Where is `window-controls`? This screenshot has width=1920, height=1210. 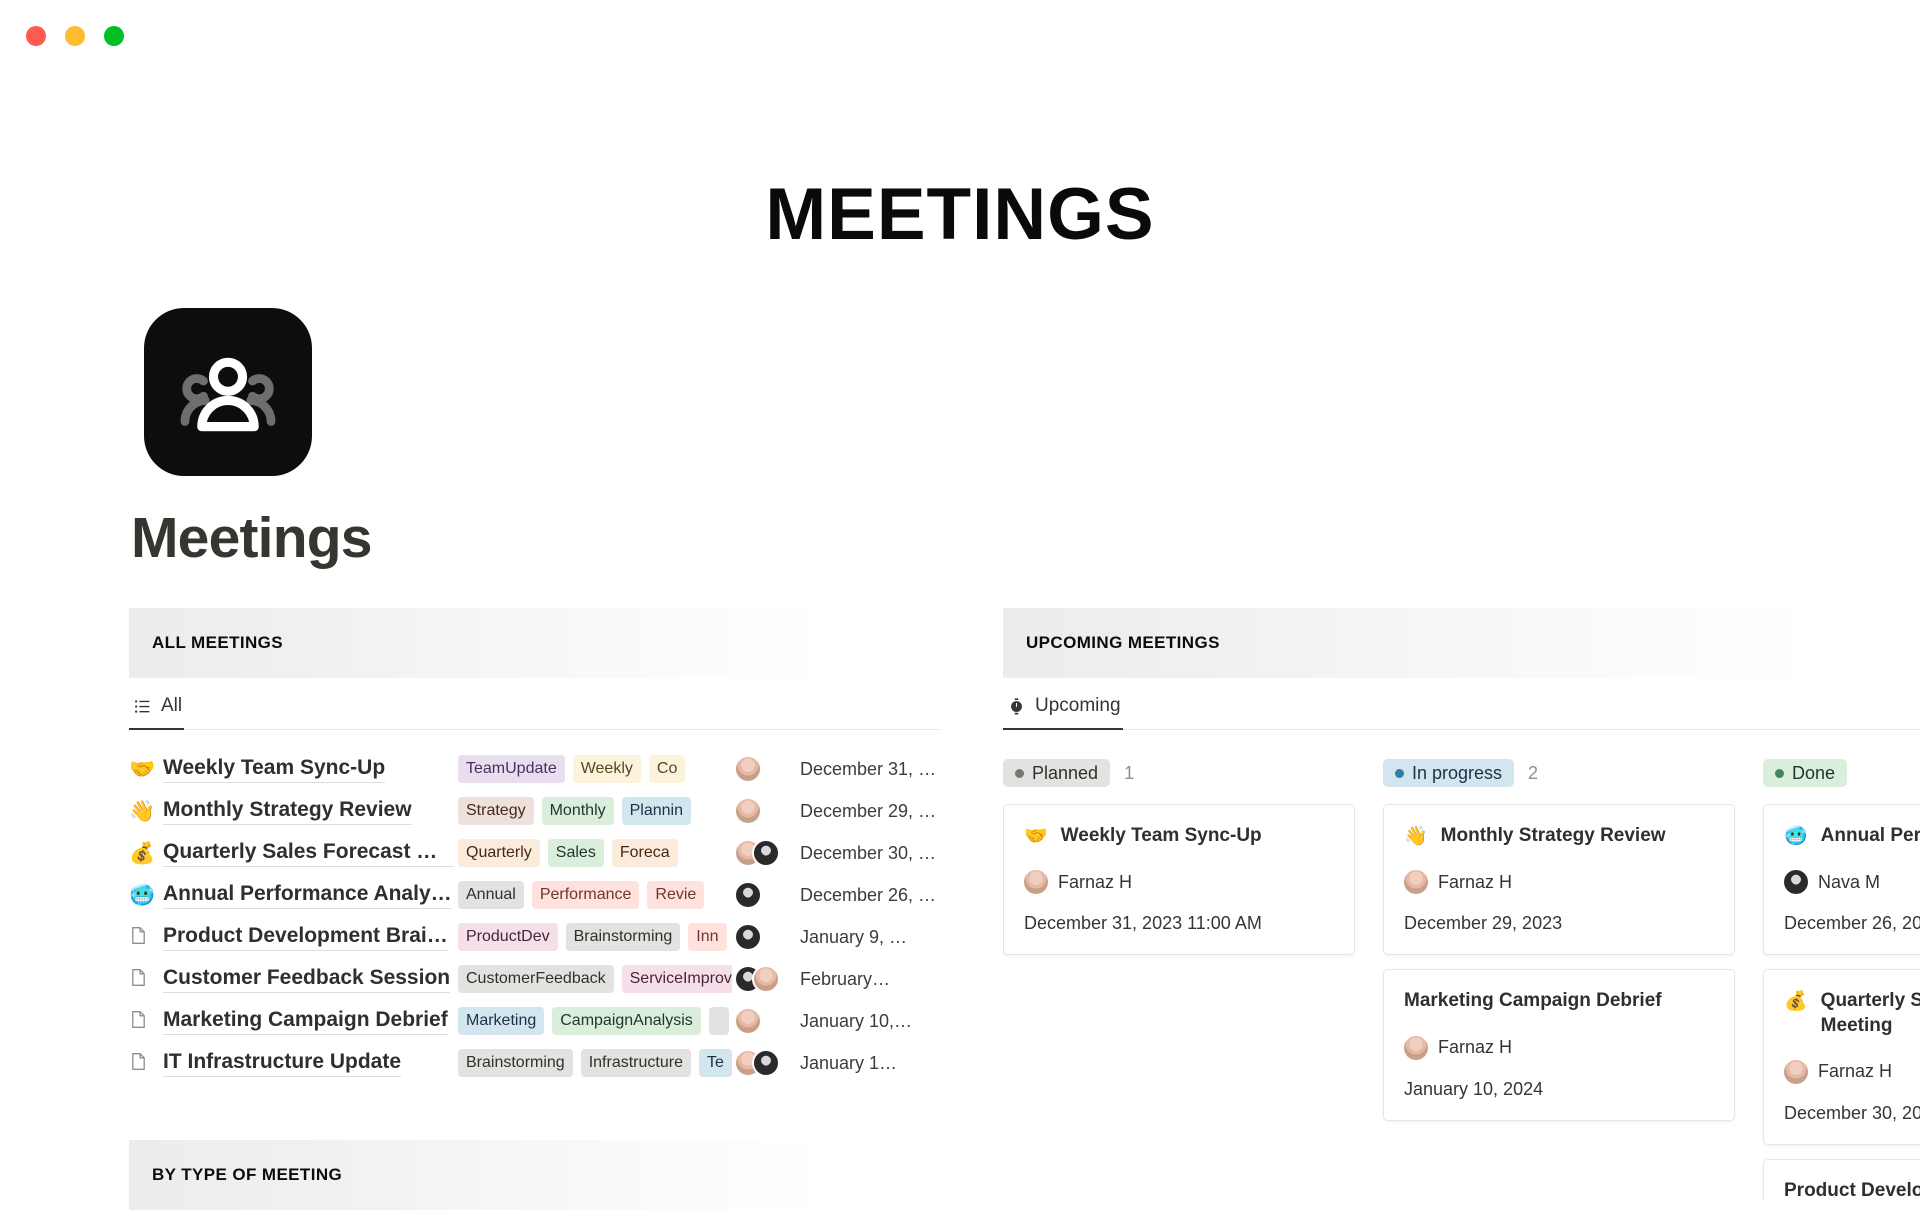
window-controls is located at coordinates (75, 36).